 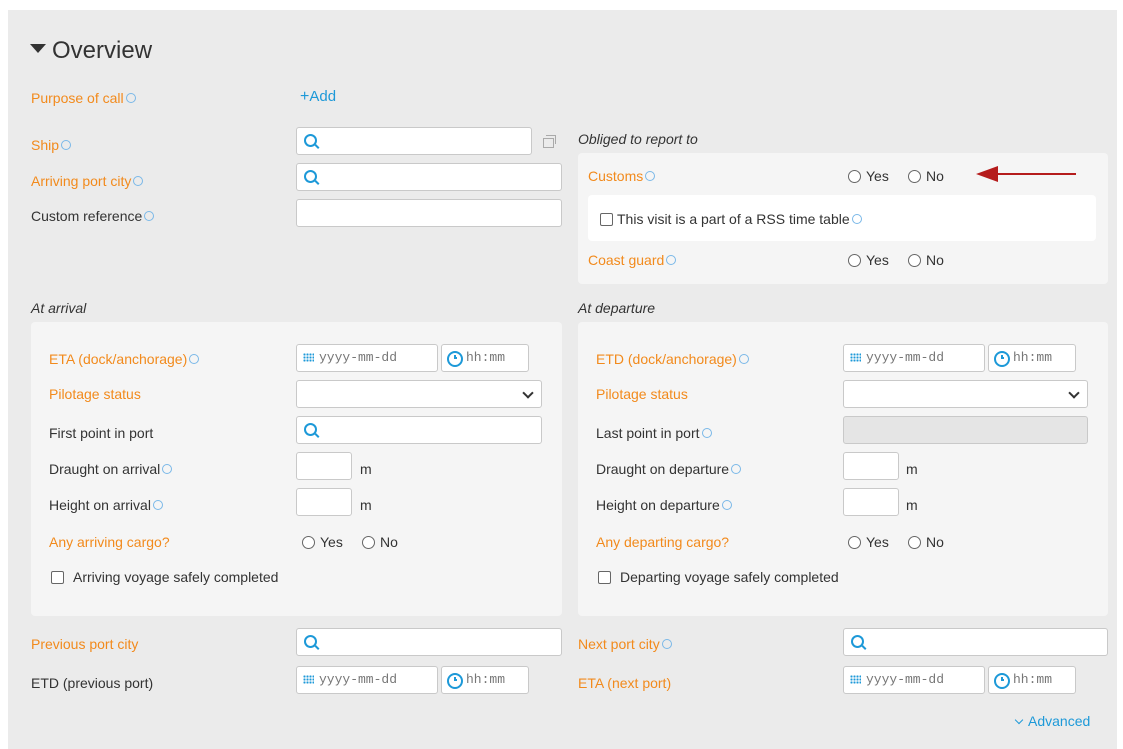 What do you see at coordinates (485, 358) in the screenshot?
I see `eta-time-input: hh:mm` at bounding box center [485, 358].